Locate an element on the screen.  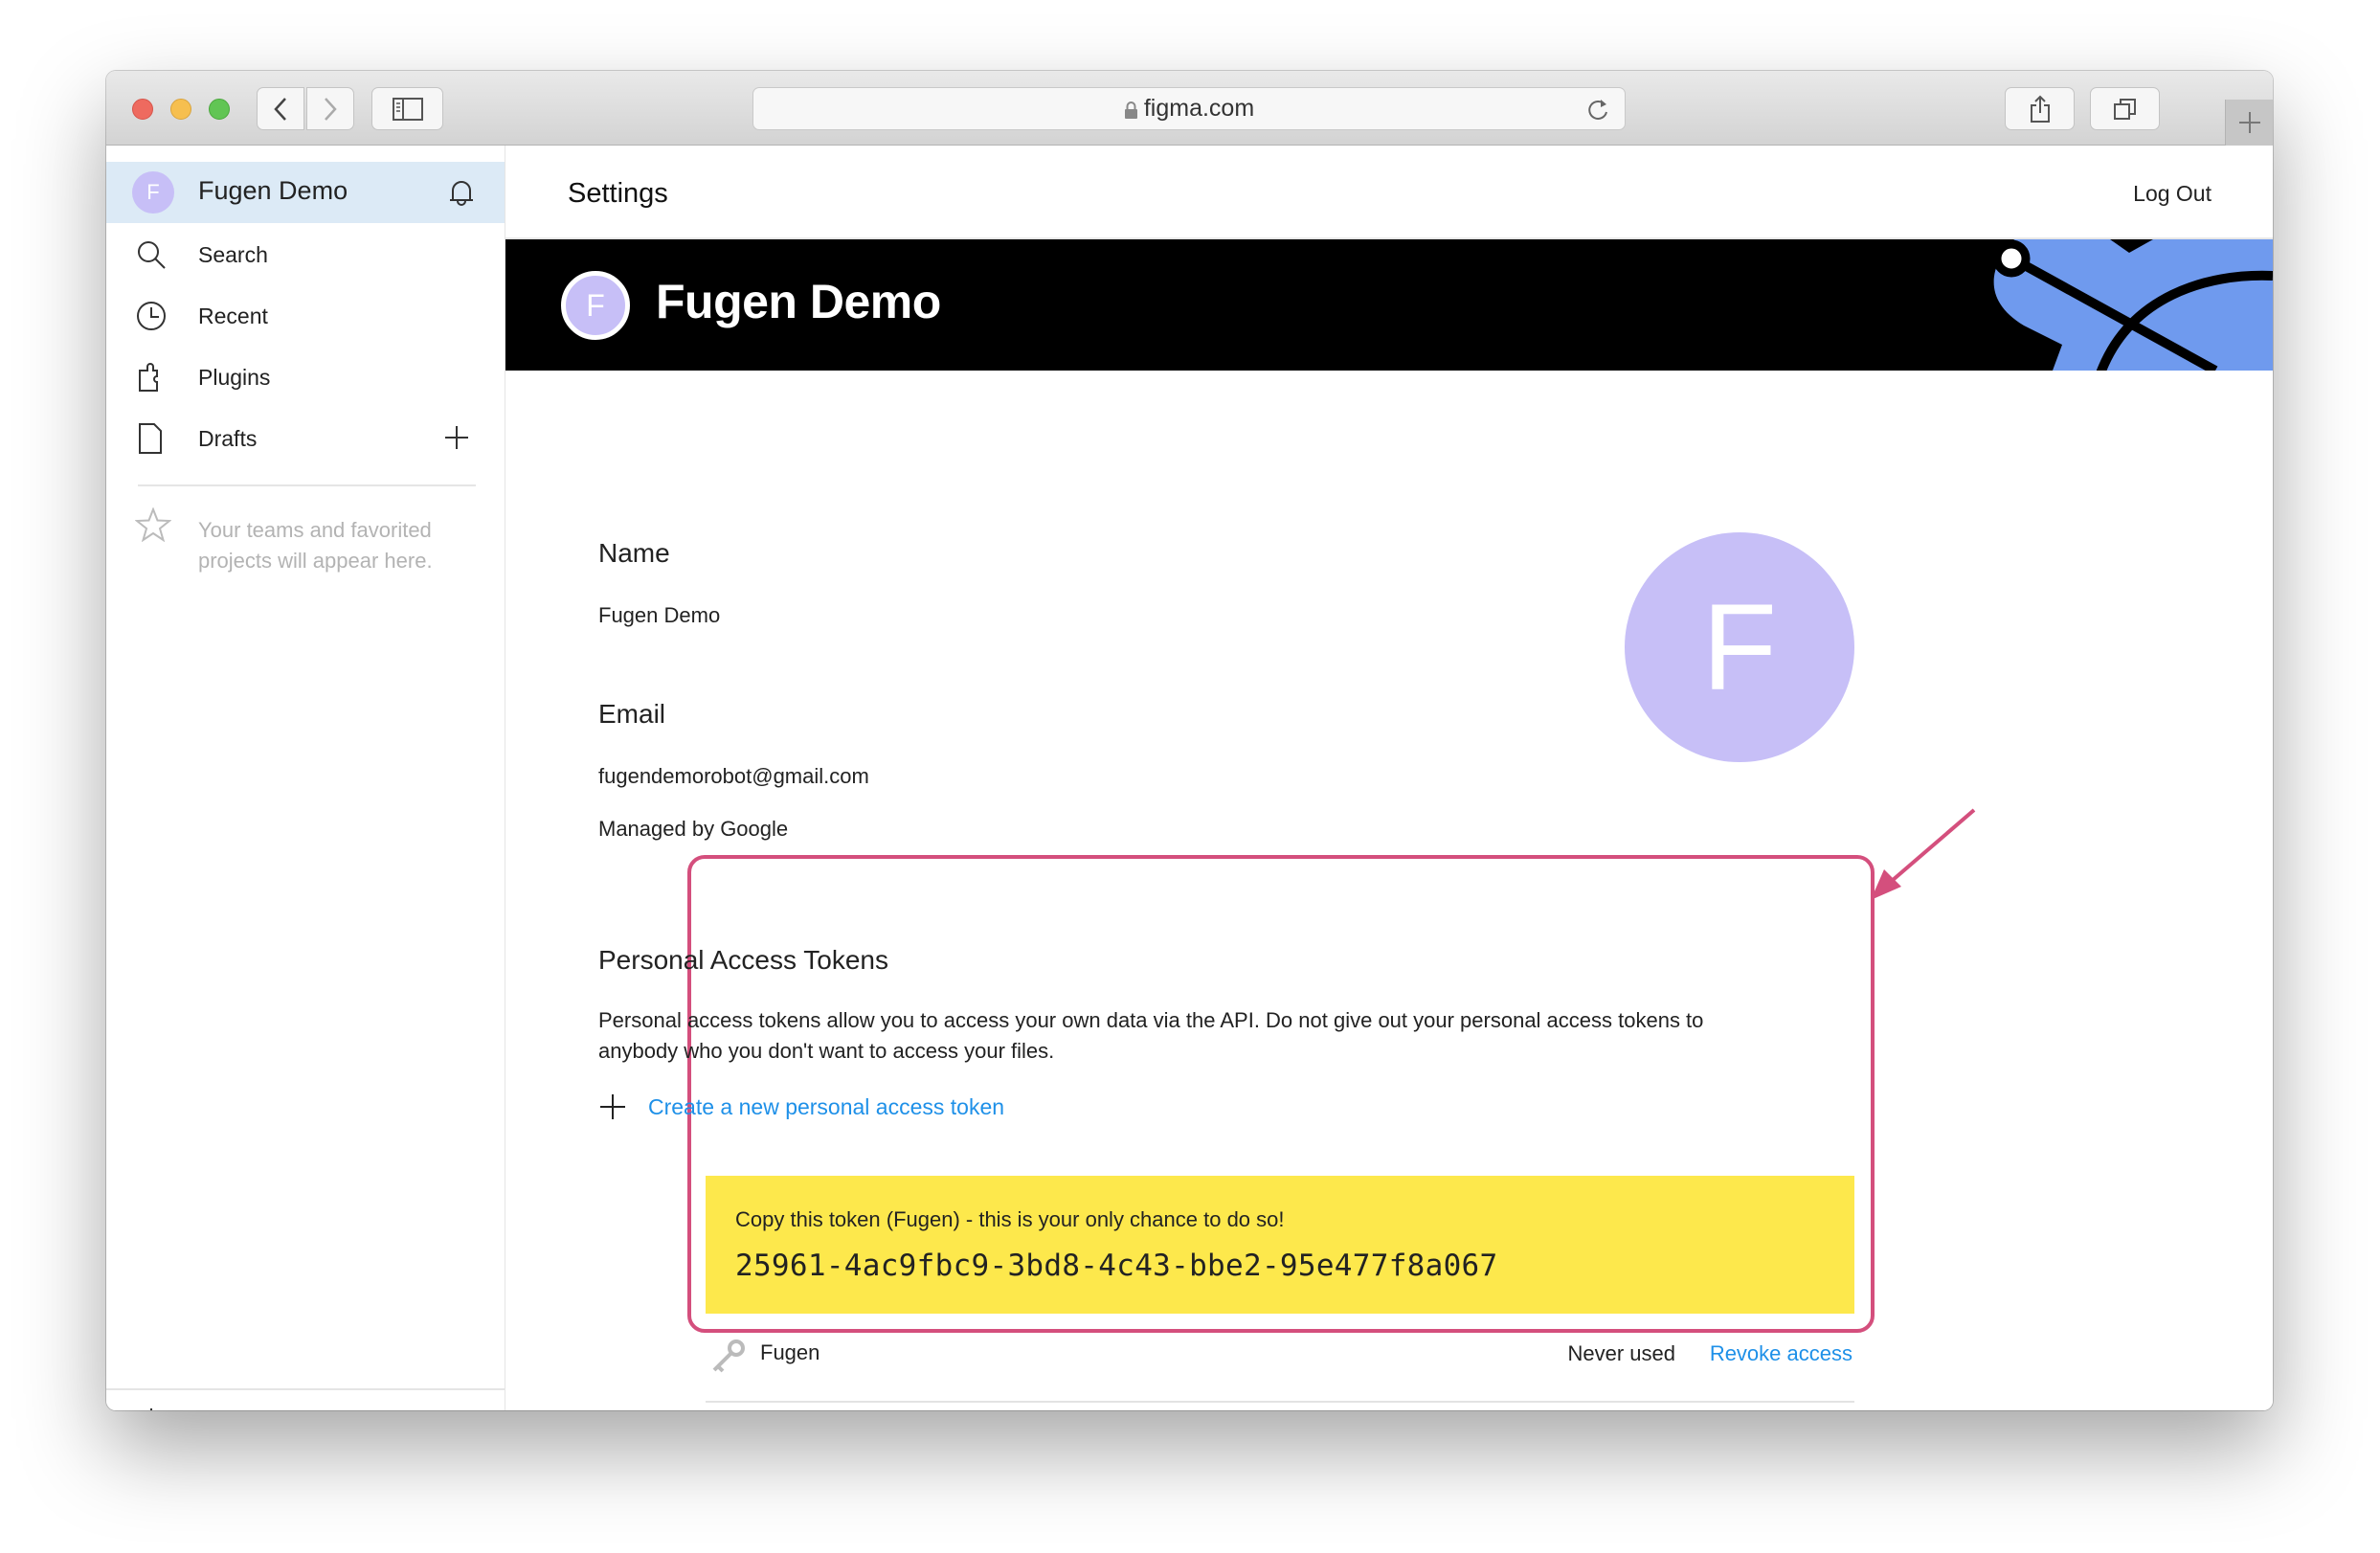
close-window-button is located at coordinates (142, 110).